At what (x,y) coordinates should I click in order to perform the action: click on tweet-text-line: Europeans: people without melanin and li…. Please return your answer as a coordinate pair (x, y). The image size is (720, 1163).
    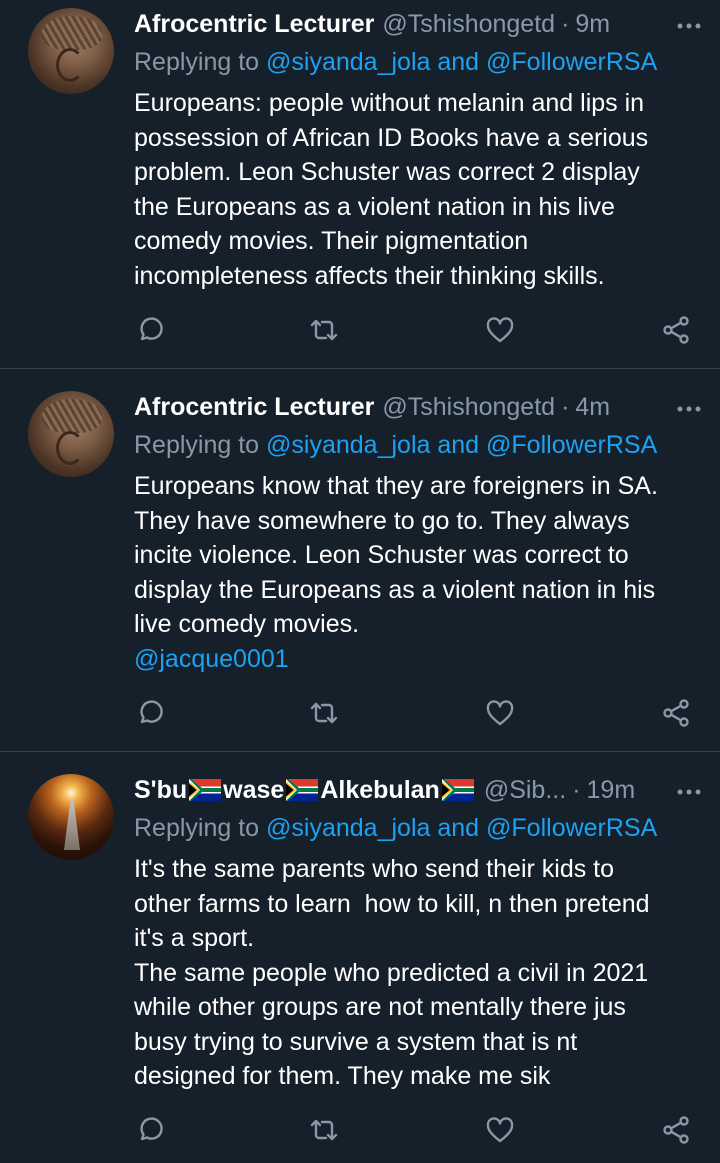
    Looking at the image, I should click on (389, 103).